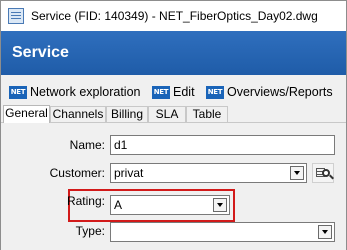 The width and height of the screenshot is (347, 250). I want to click on rating-select: A, so click(170, 205).